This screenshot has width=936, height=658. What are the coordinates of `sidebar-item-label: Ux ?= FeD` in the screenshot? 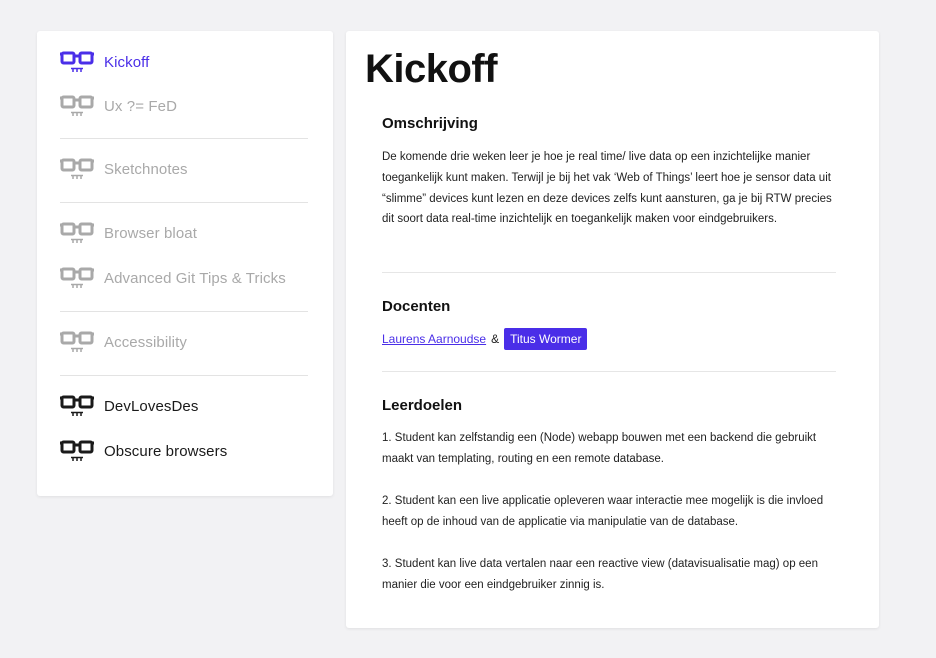 It's located at (141, 106).